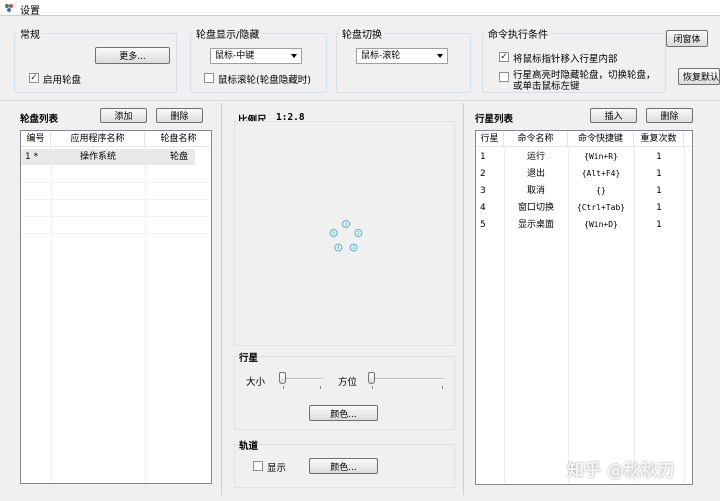 This screenshot has width=720, height=501. I want to click on preview-planet-label: 1, so click(346, 224).